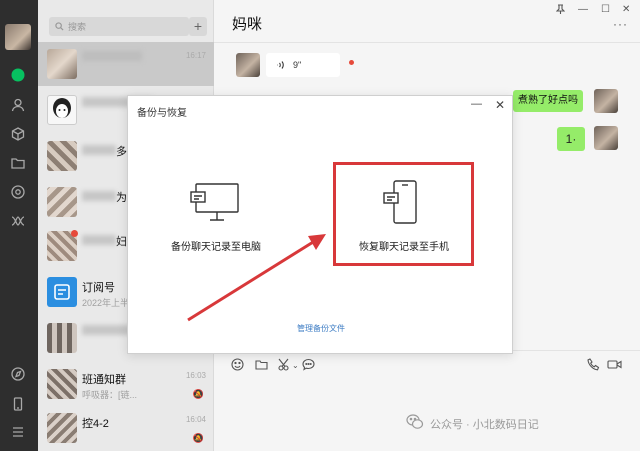 This screenshot has width=640, height=451. I want to click on screenshot-icon, so click(285, 366).